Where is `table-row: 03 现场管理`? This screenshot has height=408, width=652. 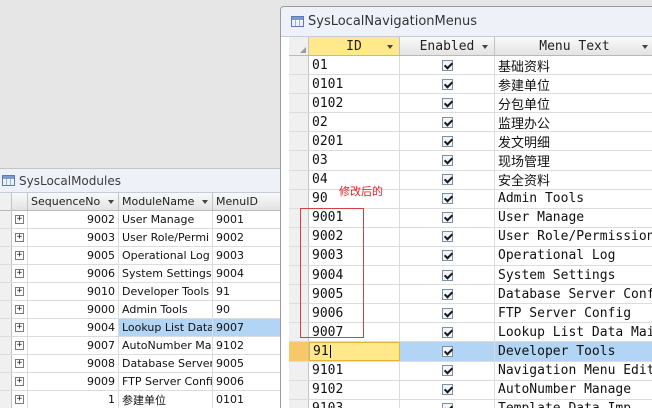 table-row: 03 现场管理 is located at coordinates (470, 161).